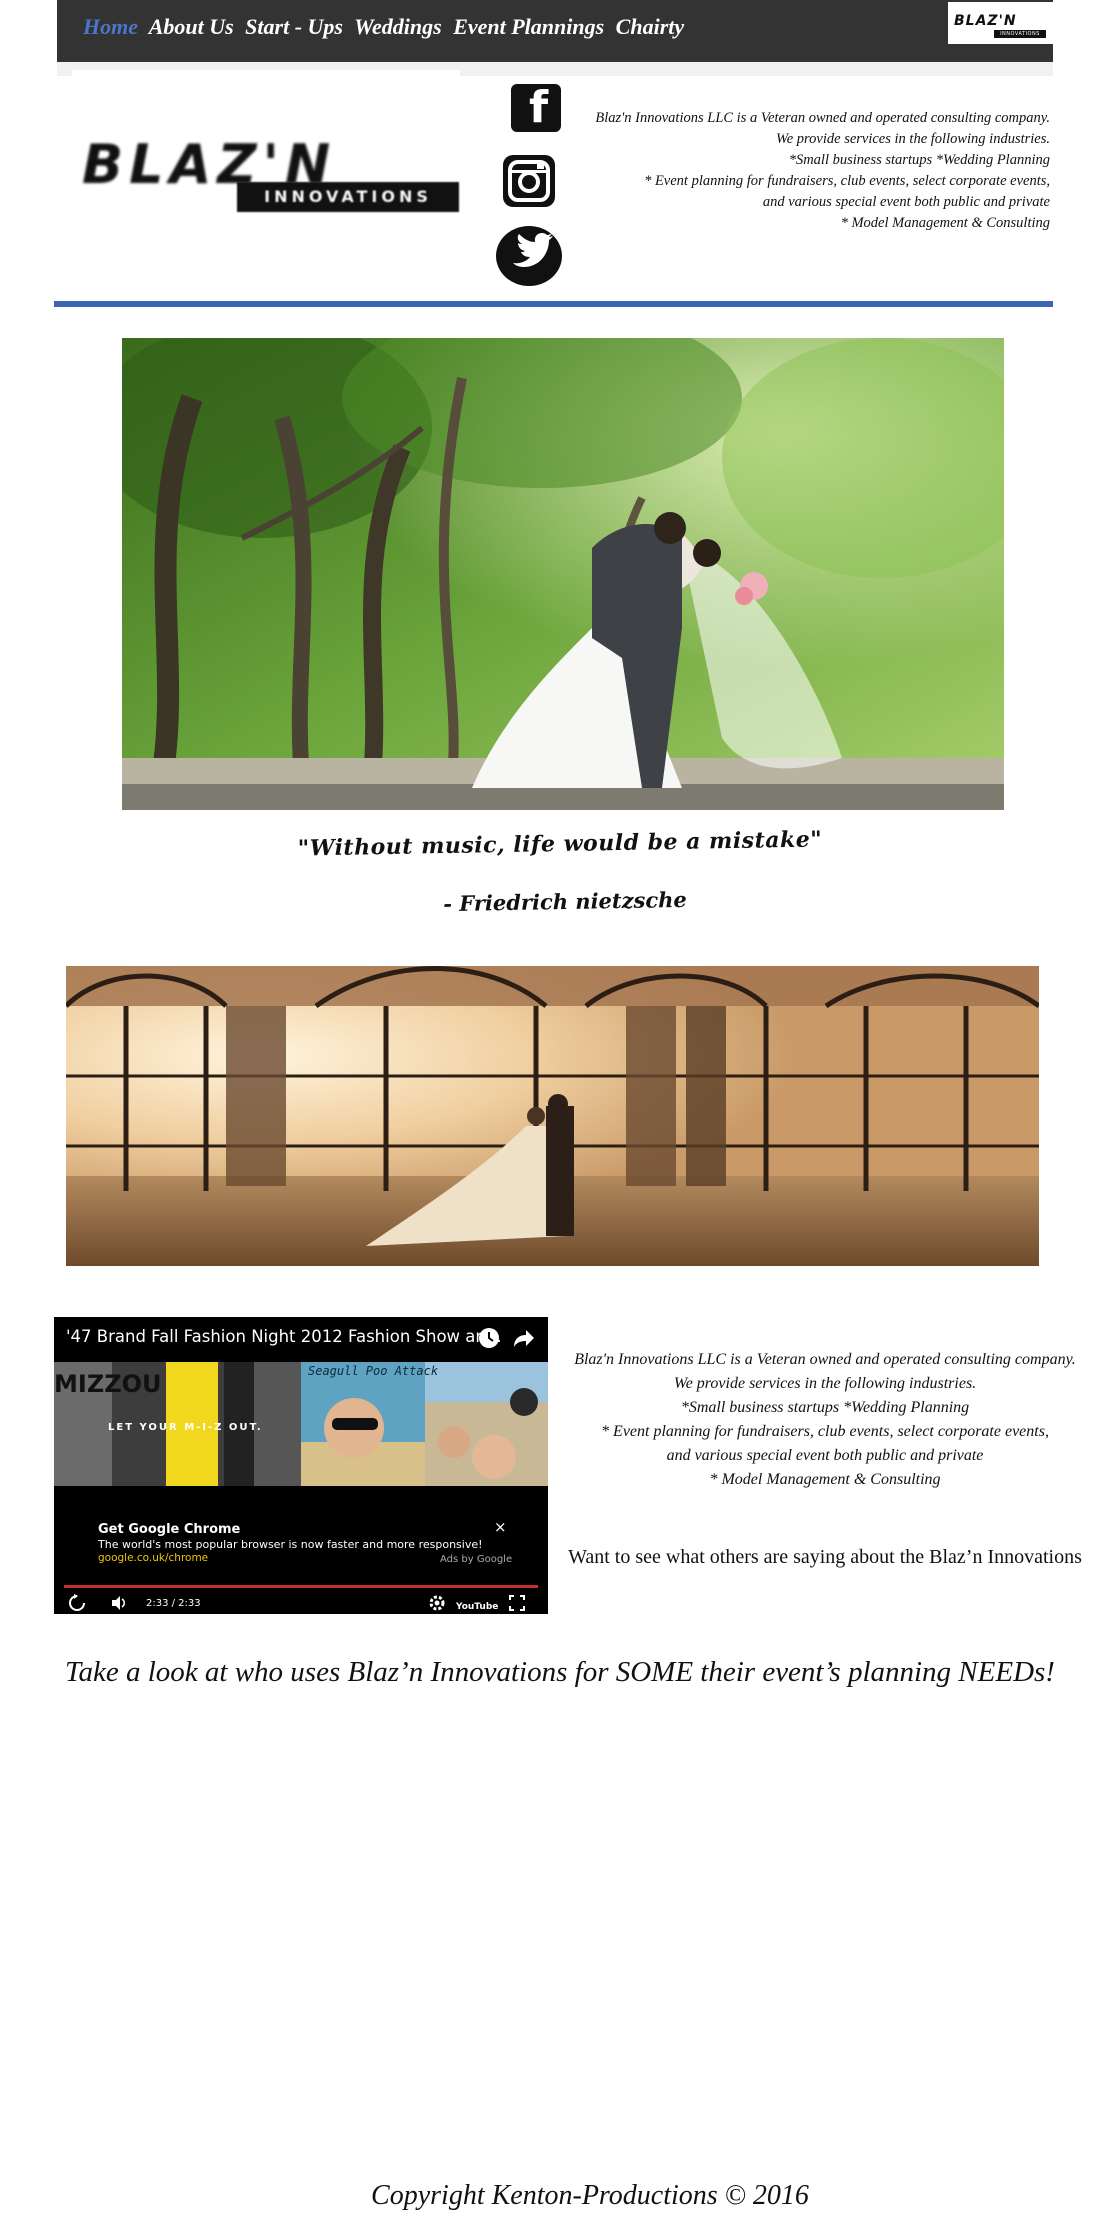 Image resolution: width=1103 pixels, height=2230 pixels. Describe the element at coordinates (153, 1558) in the screenshot. I see `ad-url: google.co.uk/chrome` at that location.